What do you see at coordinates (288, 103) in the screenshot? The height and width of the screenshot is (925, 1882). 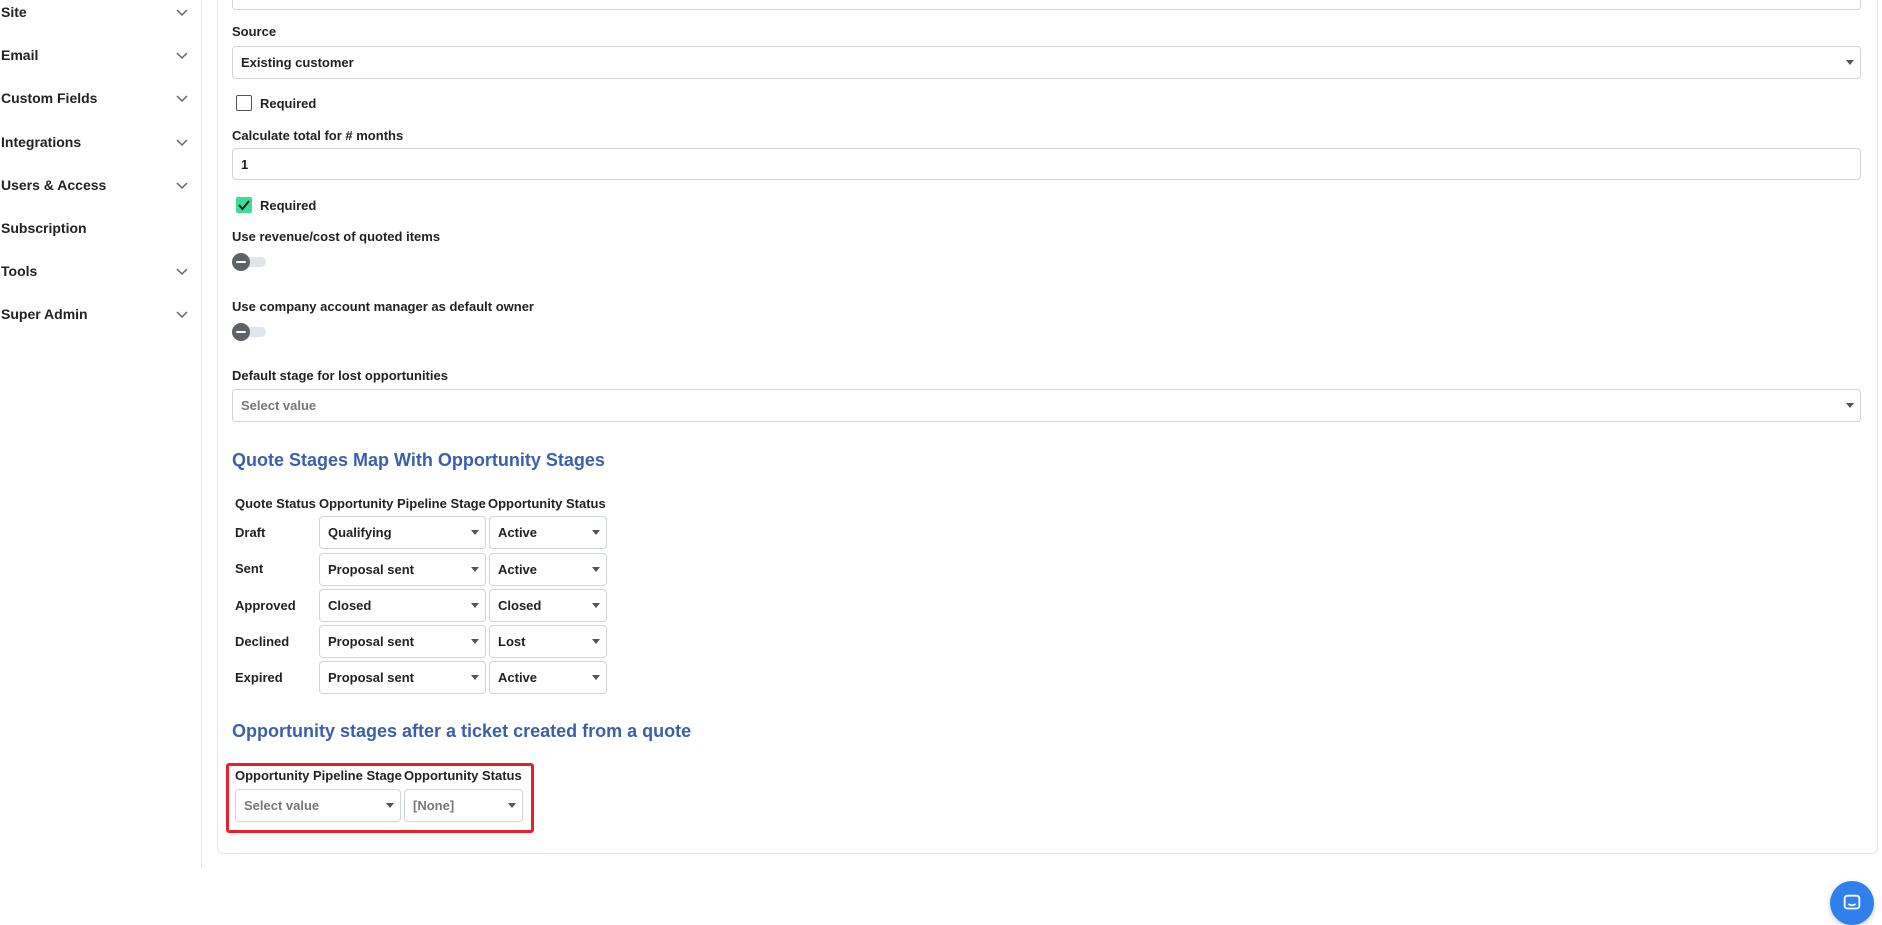 I see `source-required-label: Required` at bounding box center [288, 103].